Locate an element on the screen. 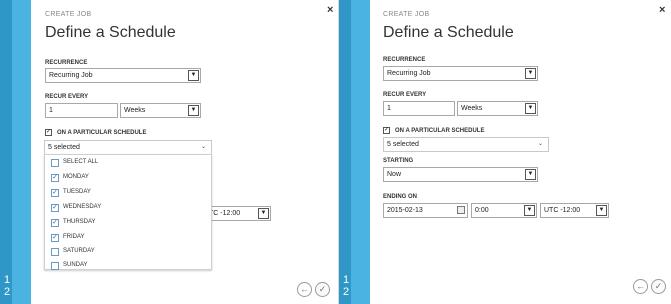 The image size is (671, 304). ending-timezone-value: UTC -12:00 is located at coordinates (562, 210).